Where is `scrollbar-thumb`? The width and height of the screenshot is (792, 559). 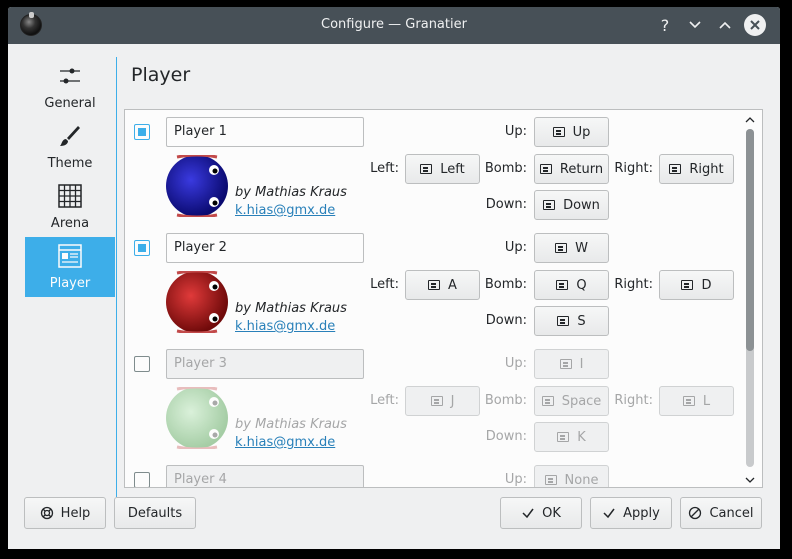 scrollbar-thumb is located at coordinates (750, 240).